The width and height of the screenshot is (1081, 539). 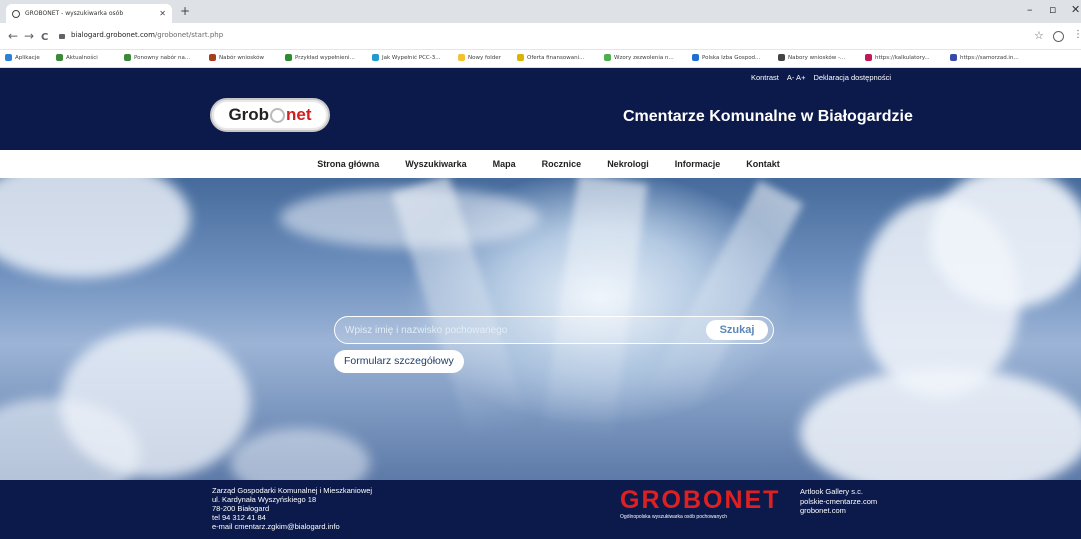 What do you see at coordinates (1077, 34) in the screenshot?
I see `browser-menu-icon: ⋮` at bounding box center [1077, 34].